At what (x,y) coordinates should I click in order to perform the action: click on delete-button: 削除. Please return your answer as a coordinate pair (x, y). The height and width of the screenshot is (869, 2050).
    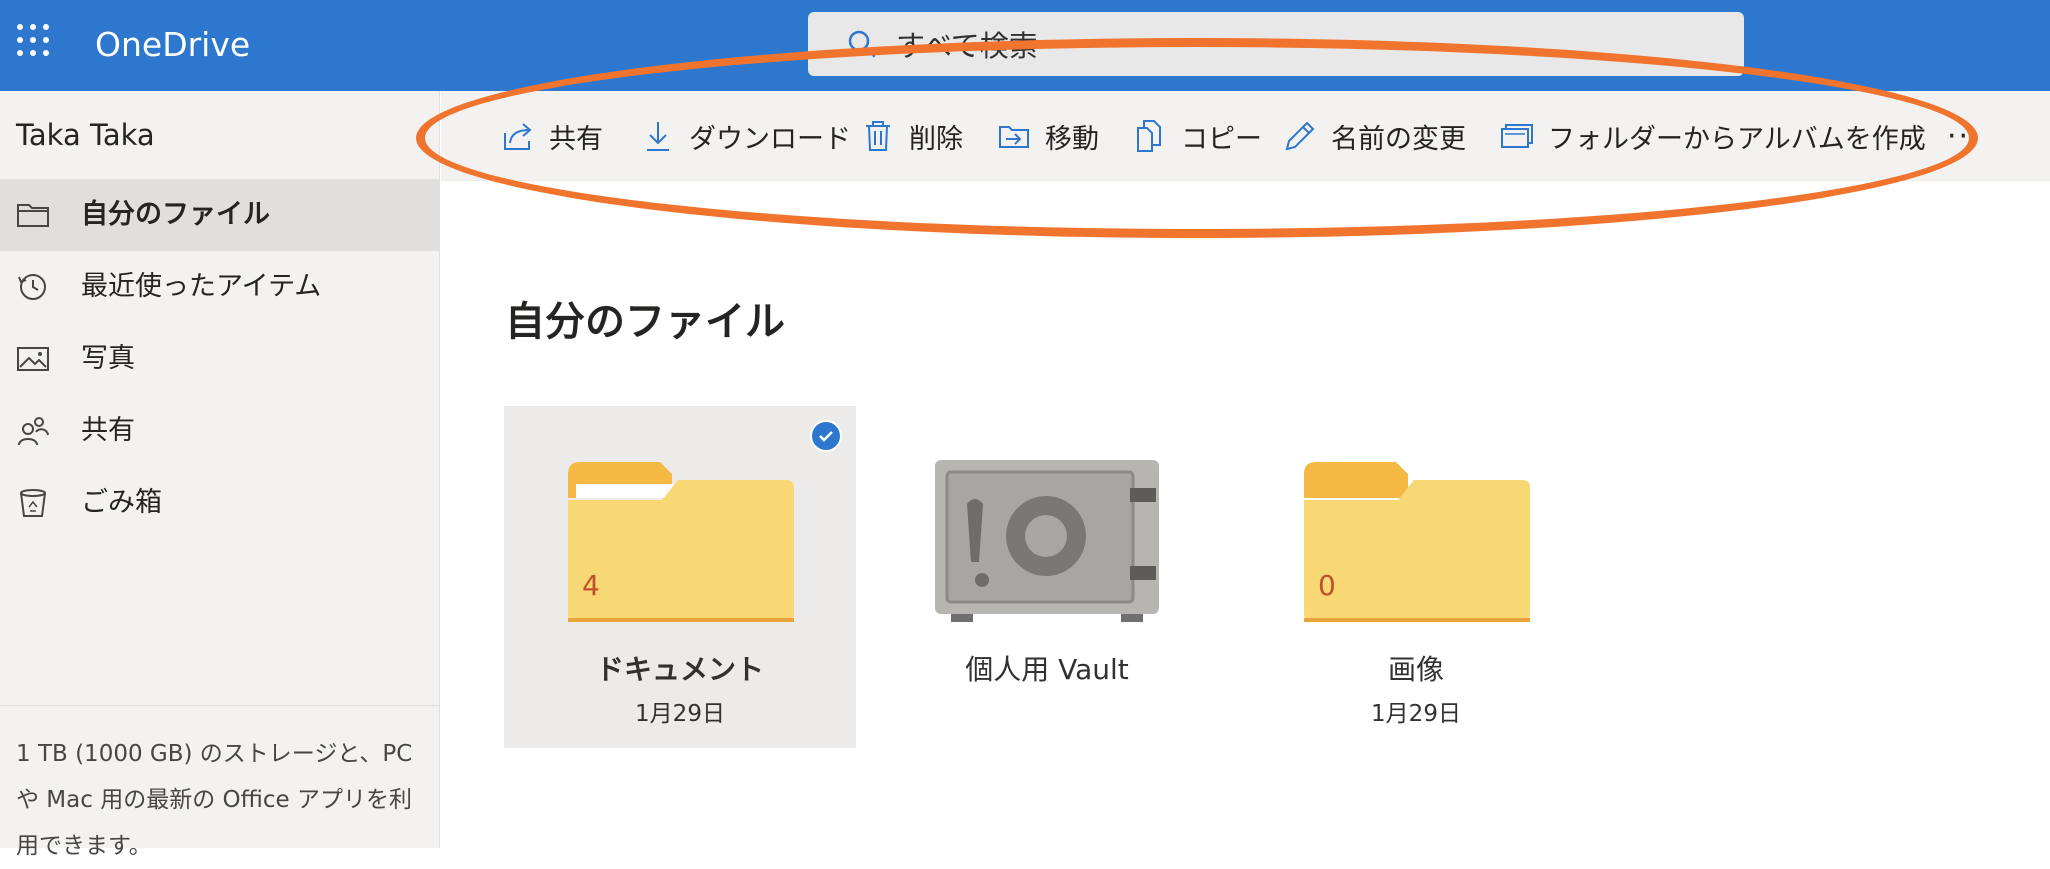
    Looking at the image, I should click on (912, 136).